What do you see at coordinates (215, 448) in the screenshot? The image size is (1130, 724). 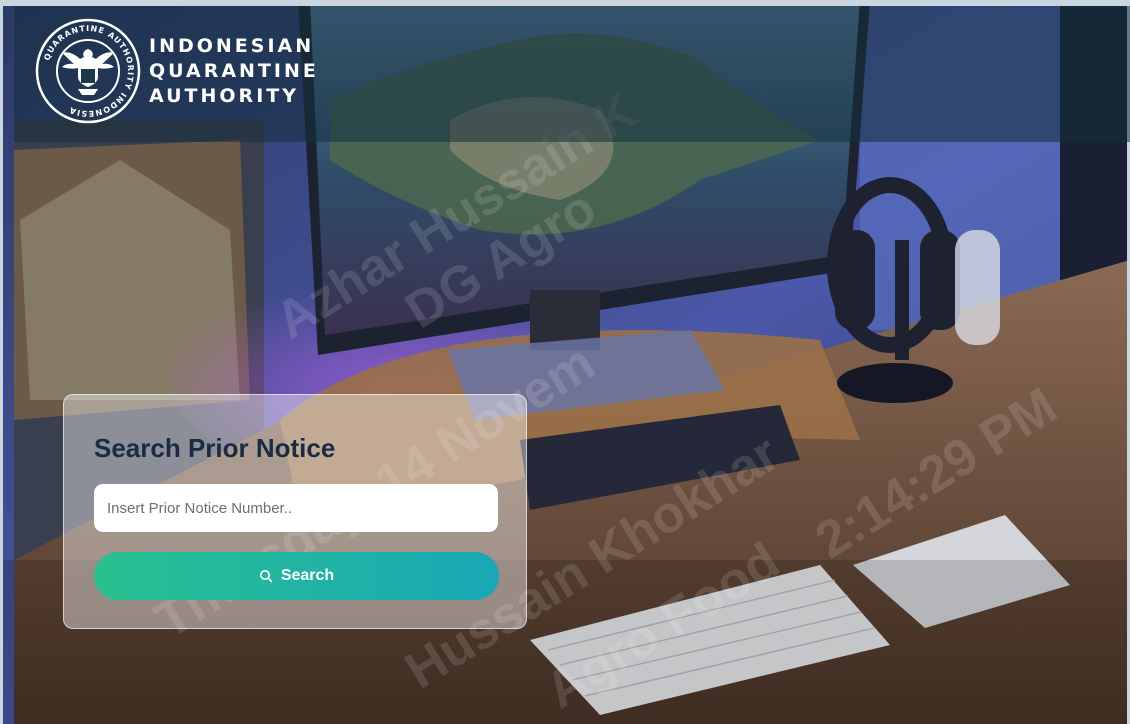 I see `search-card-title: Search Prior Notice` at bounding box center [215, 448].